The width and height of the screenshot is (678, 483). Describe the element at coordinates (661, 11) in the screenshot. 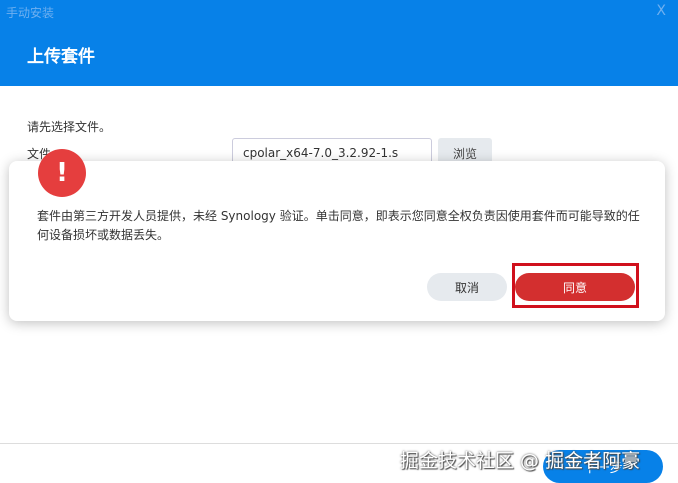

I see `close-button: X` at that location.